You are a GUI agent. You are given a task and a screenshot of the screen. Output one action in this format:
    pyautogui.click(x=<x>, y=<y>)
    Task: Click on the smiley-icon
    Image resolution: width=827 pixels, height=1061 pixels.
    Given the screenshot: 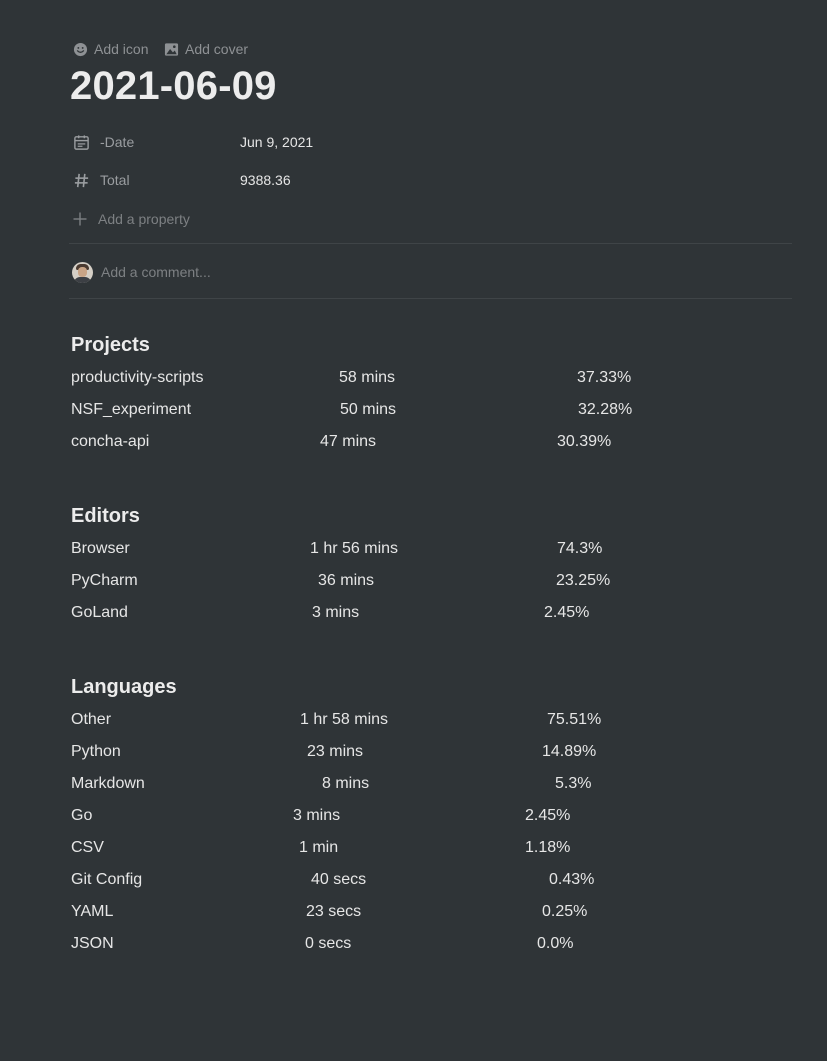 What is the action you would take?
    pyautogui.click(x=80, y=49)
    